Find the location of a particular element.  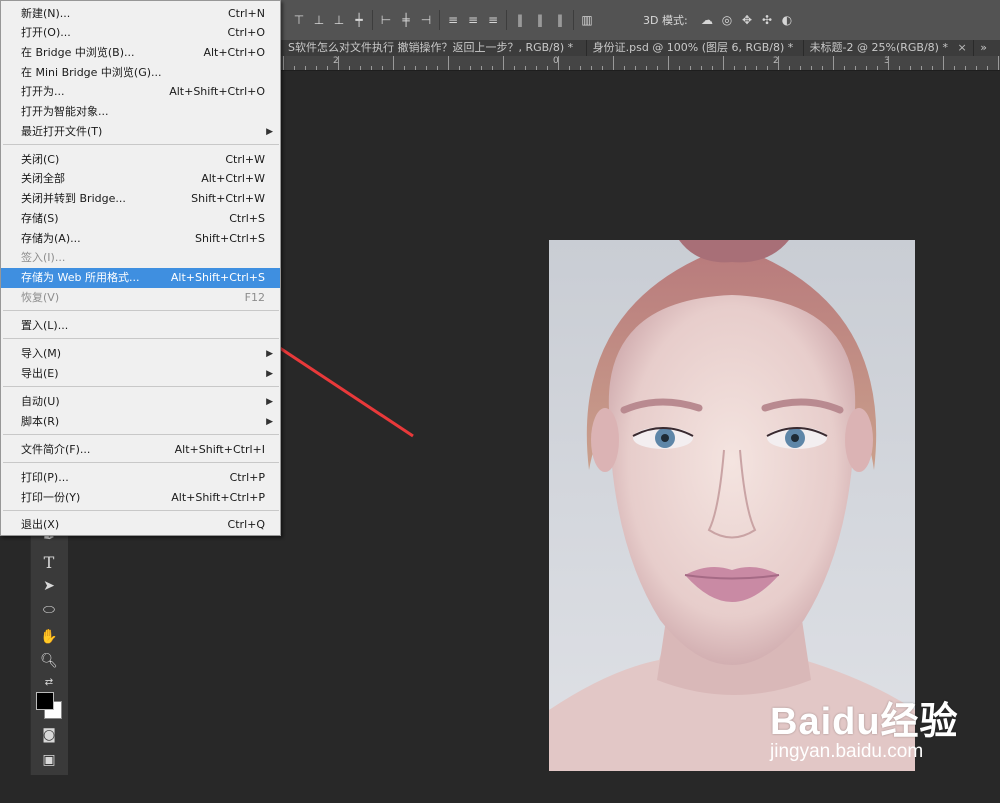

menu-item-label: 存储(S) is located at coordinates (40, 218).